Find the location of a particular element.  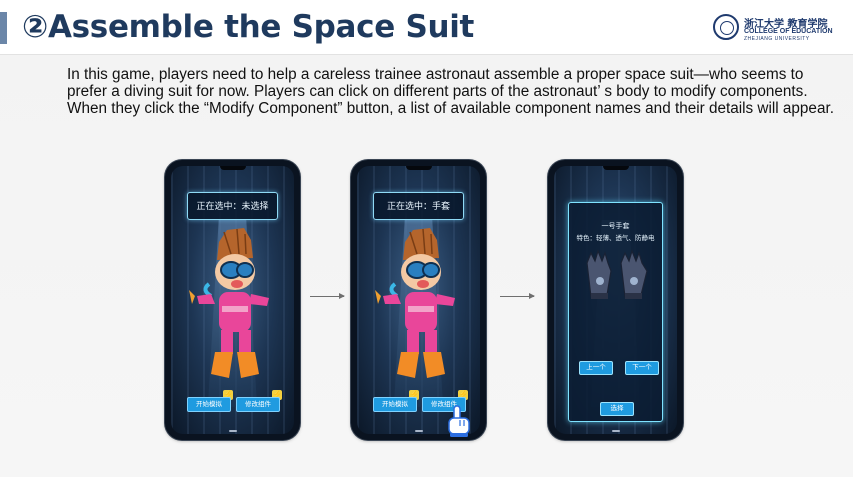

game-screen: 一号手套 特色：轻薄、透气、防静电 上一个 下一个 选择 is located at coordinates (615, 300).